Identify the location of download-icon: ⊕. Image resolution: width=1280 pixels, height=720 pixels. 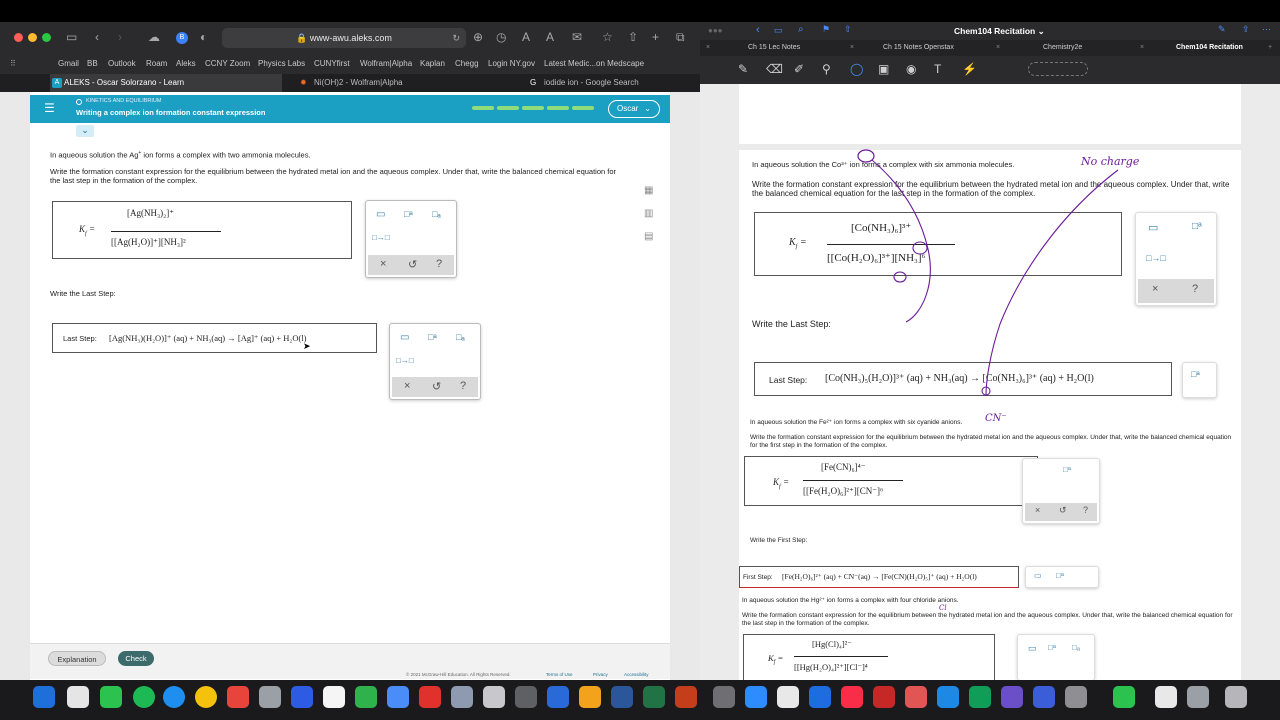
(478, 37).